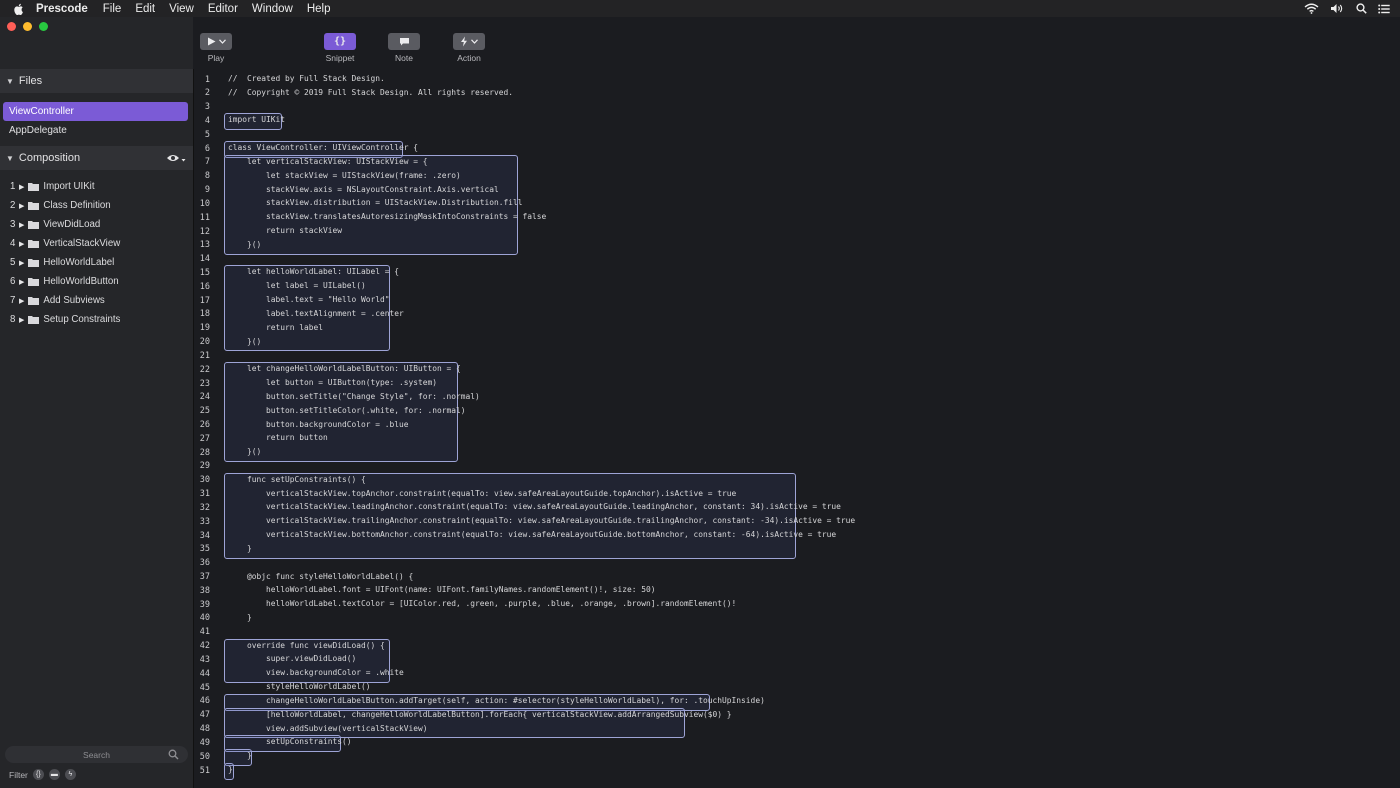 The image size is (1400, 788). I want to click on composition-section-header: ▼ Composition, so click(96, 158).